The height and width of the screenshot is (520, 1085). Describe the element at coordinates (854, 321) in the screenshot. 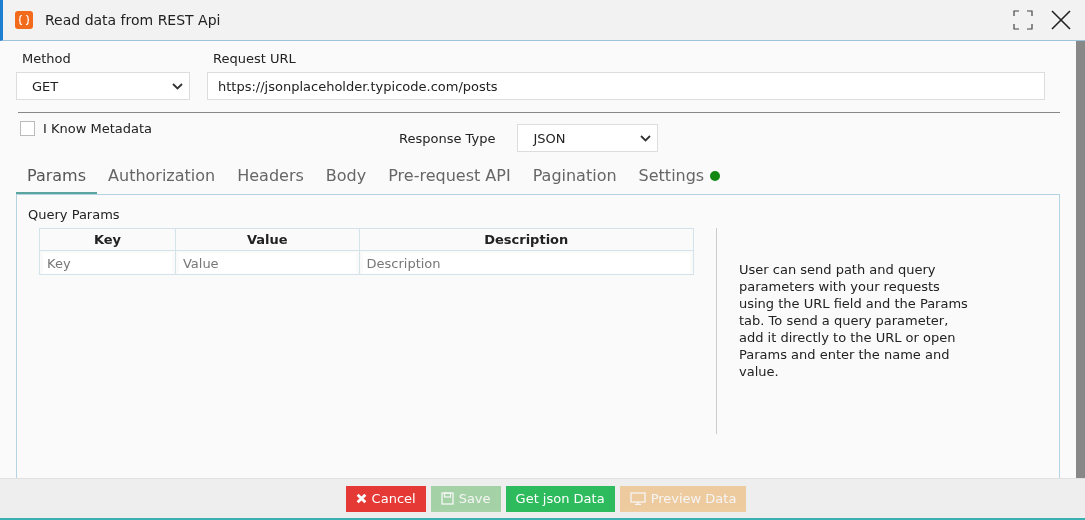

I see `help-text: User can send path and query parameters with your requests using the URL field and the Params tab. To send a query parameter, add it directly to the URL or open Params and enter the name and value.` at that location.